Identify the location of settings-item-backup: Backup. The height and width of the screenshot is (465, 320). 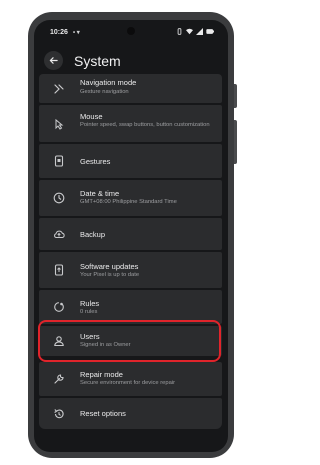
(130, 234).